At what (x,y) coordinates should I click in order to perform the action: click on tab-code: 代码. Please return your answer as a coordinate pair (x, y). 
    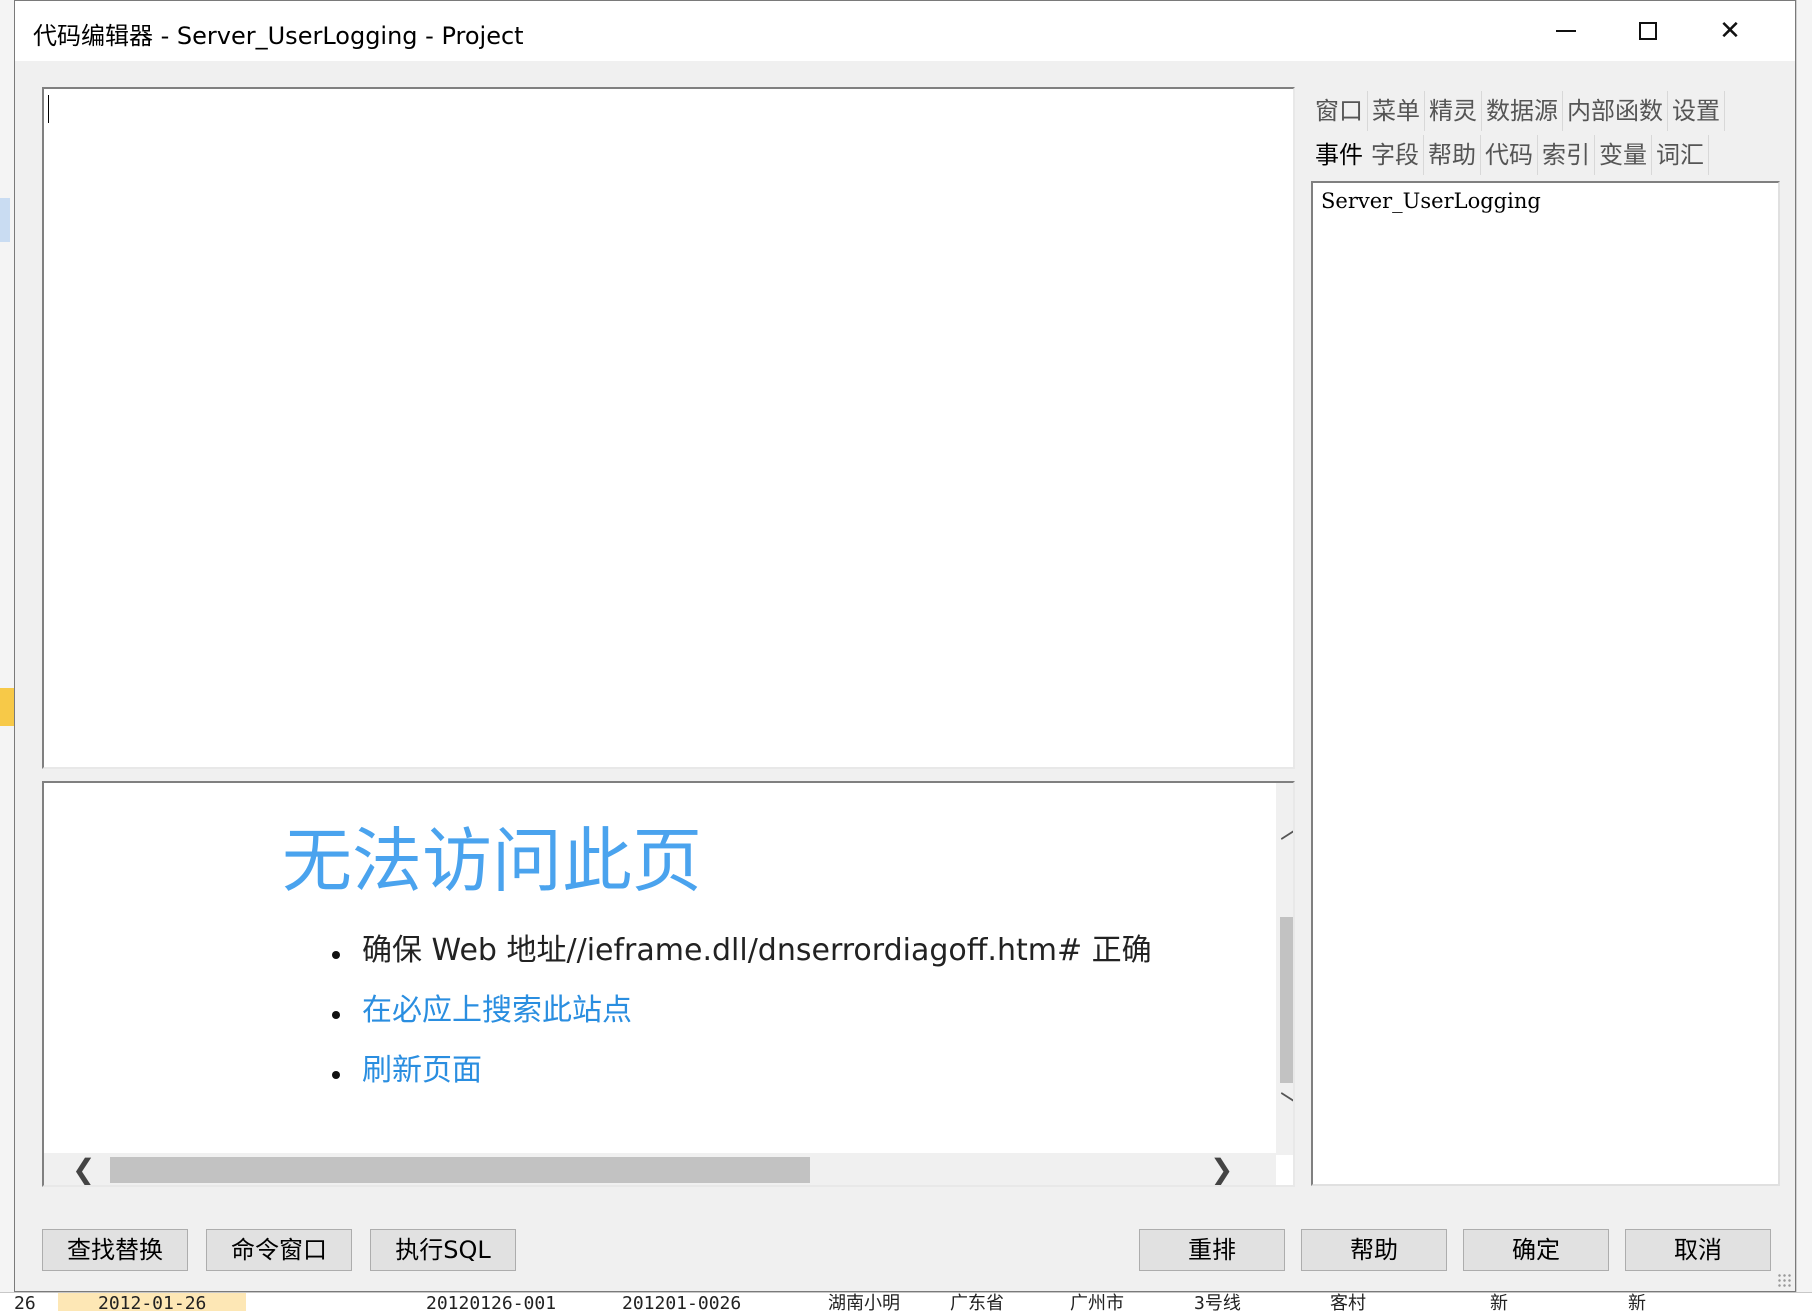
    Looking at the image, I should click on (1509, 155).